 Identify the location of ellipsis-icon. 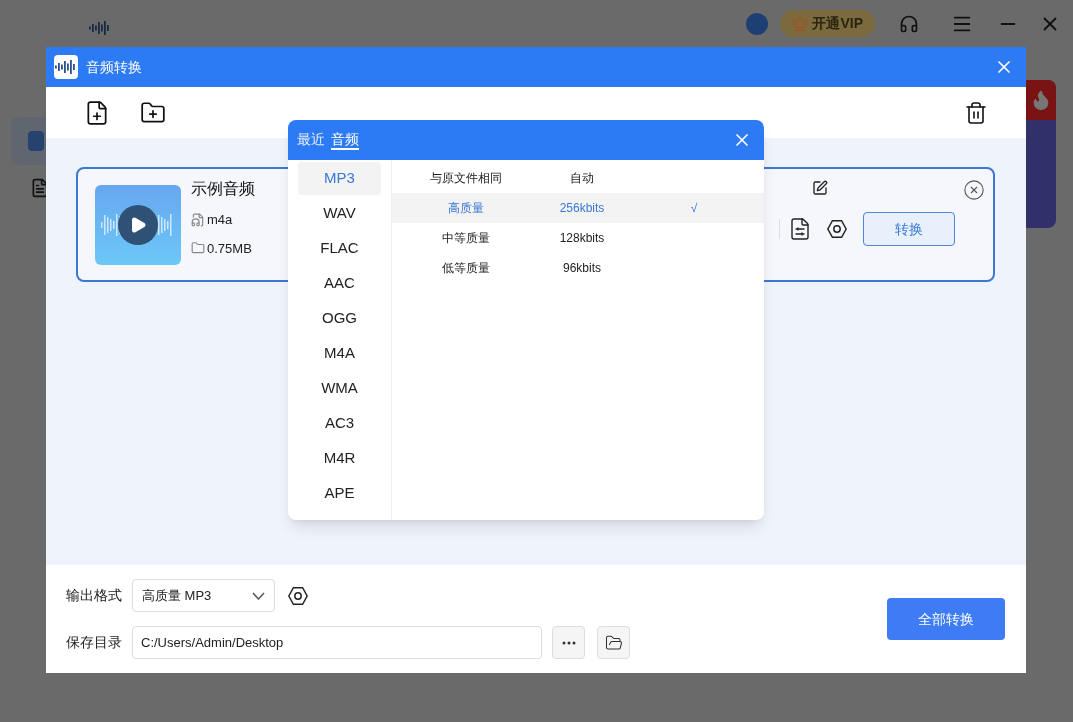
(568, 642).